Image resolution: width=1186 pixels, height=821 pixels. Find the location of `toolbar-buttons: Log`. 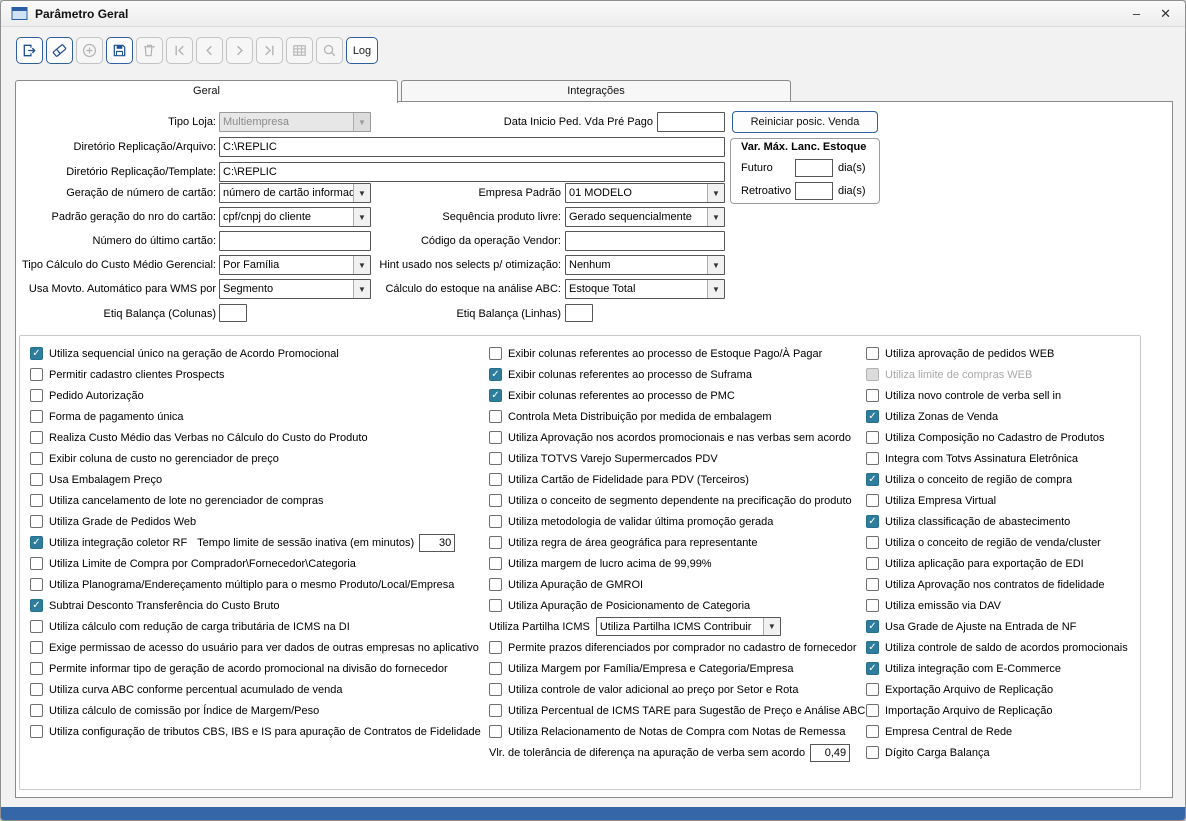

toolbar-buttons: Log is located at coordinates (600, 50).